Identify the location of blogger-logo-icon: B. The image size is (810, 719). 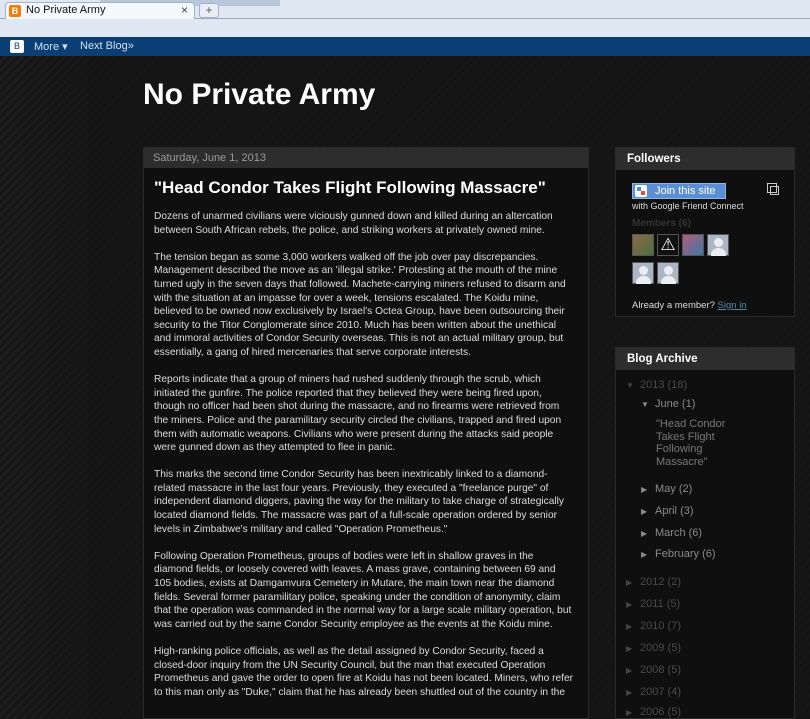
(17, 46).